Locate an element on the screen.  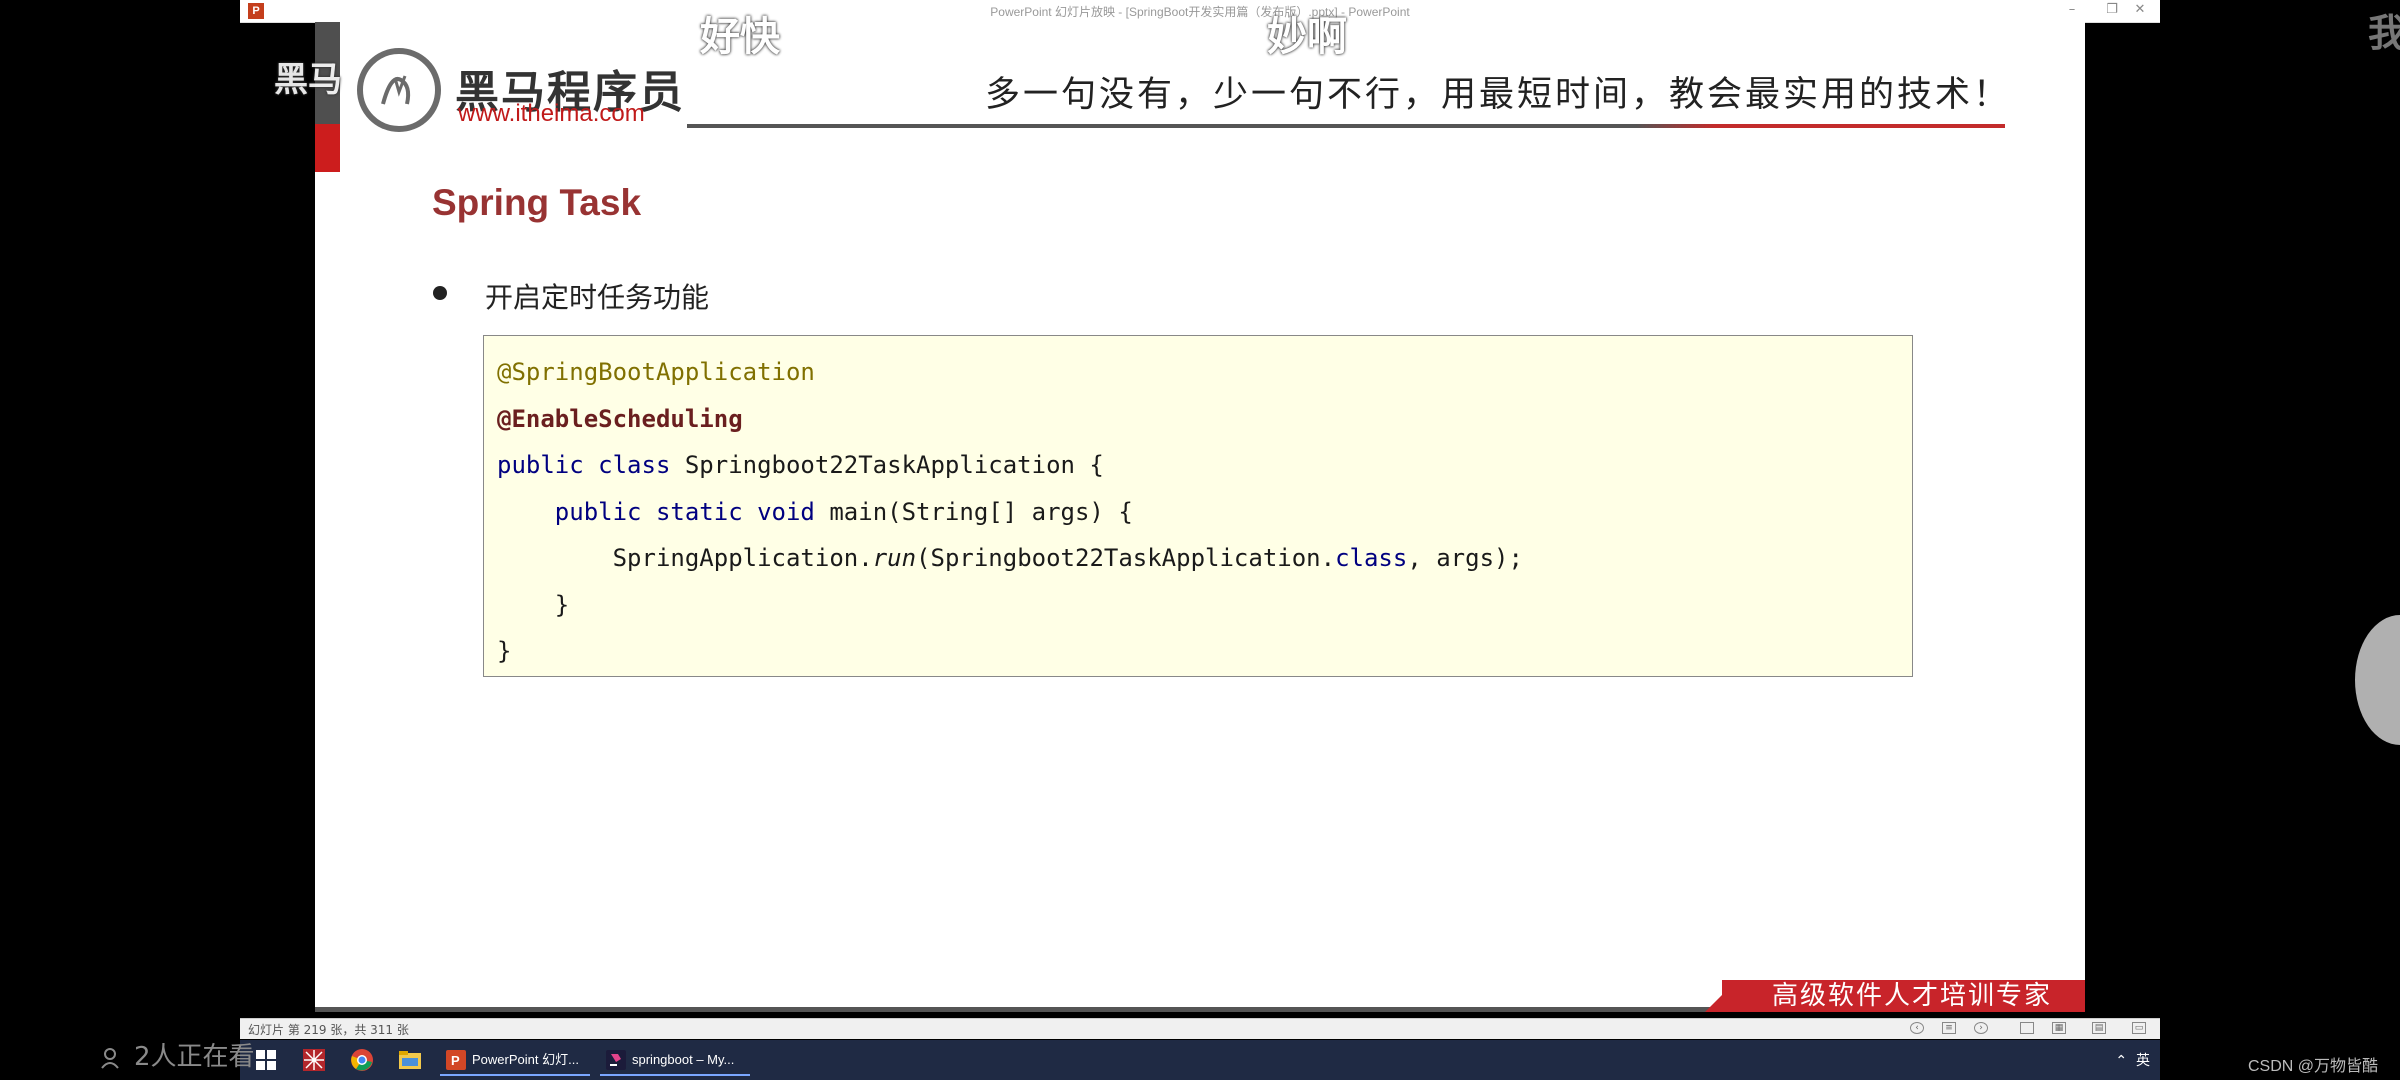
powerpoint-app-icon: P is located at coordinates (456, 1059).